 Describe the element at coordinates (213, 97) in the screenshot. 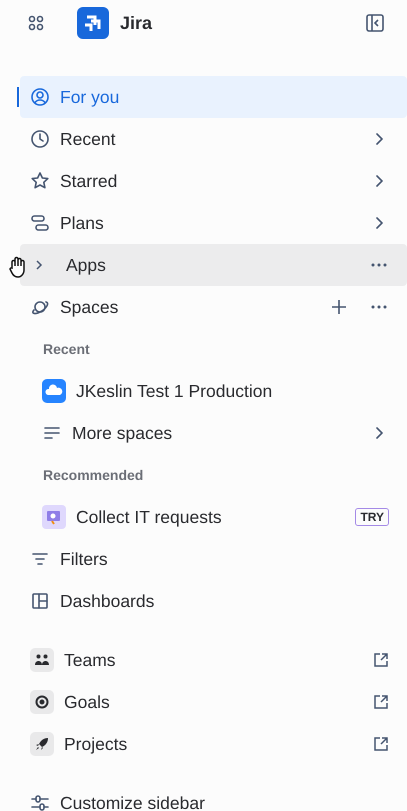

I see `sidebar-item: For you` at that location.